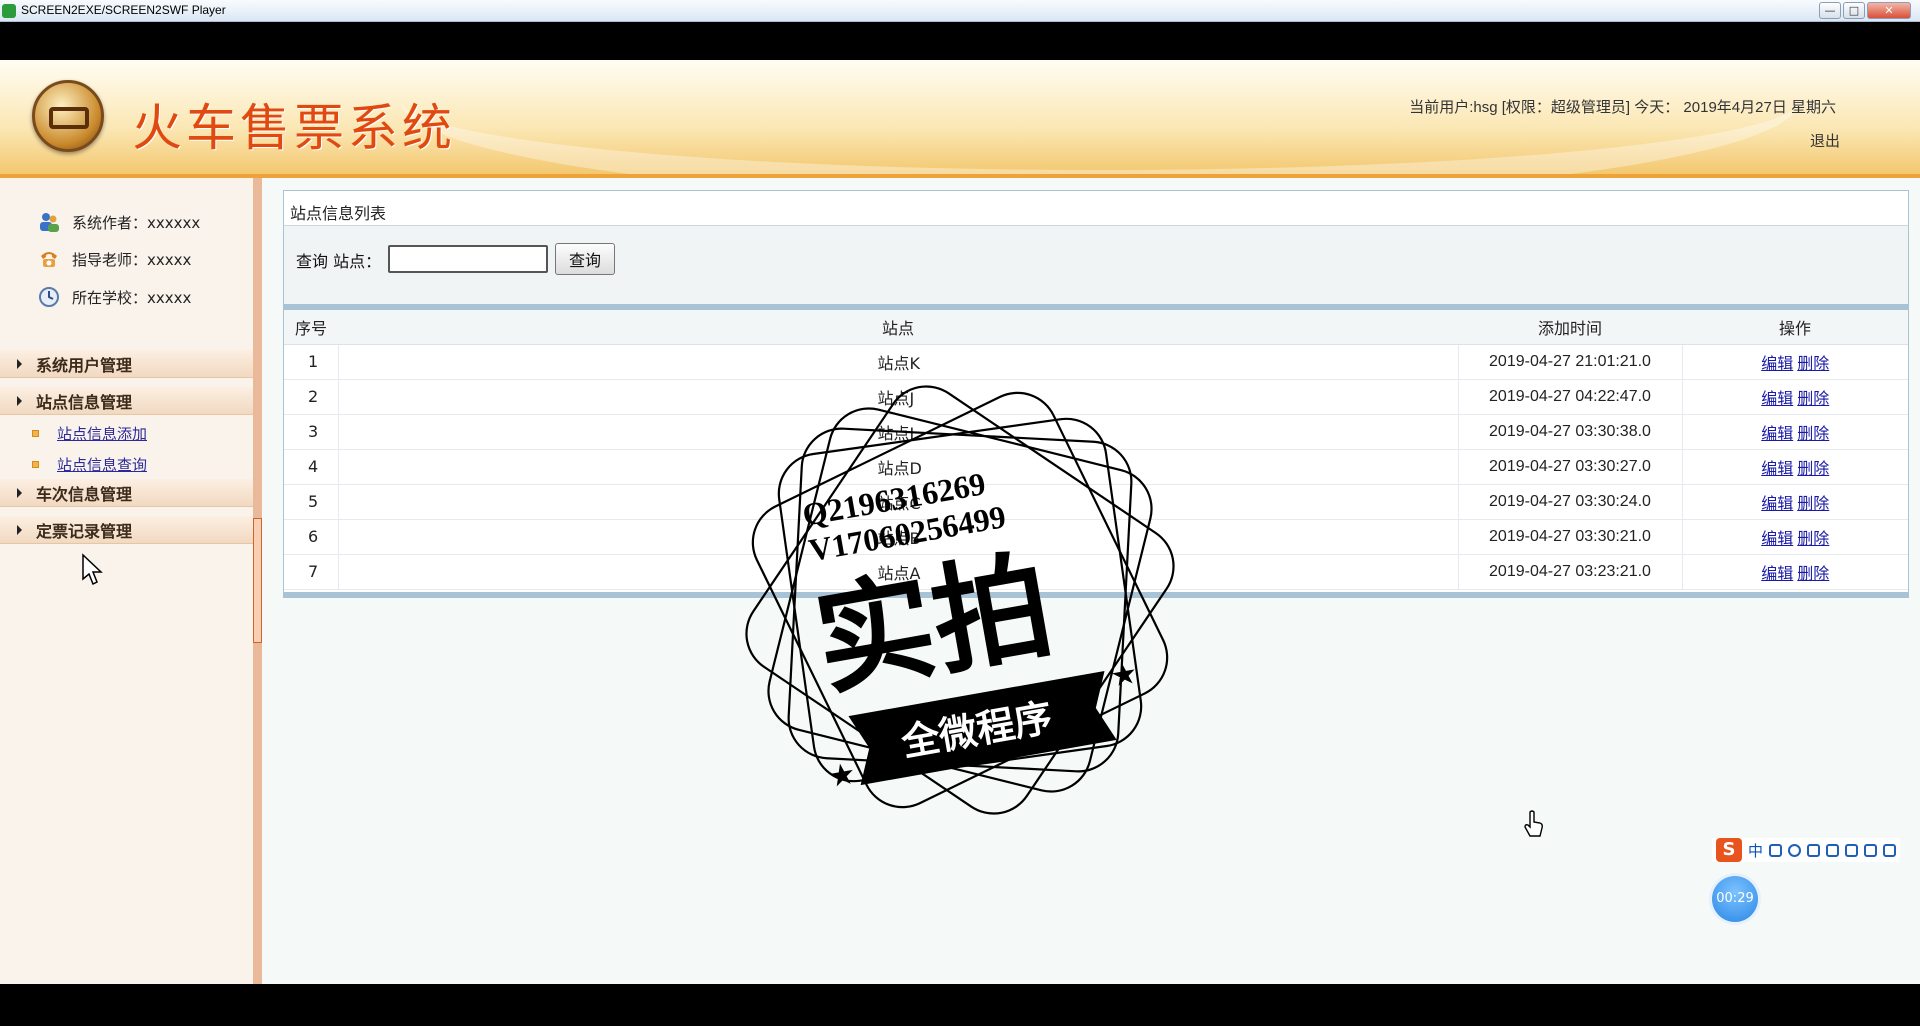  Describe the element at coordinates (1570, 327) in the screenshot. I see `col-header-time: 添加时间` at that location.